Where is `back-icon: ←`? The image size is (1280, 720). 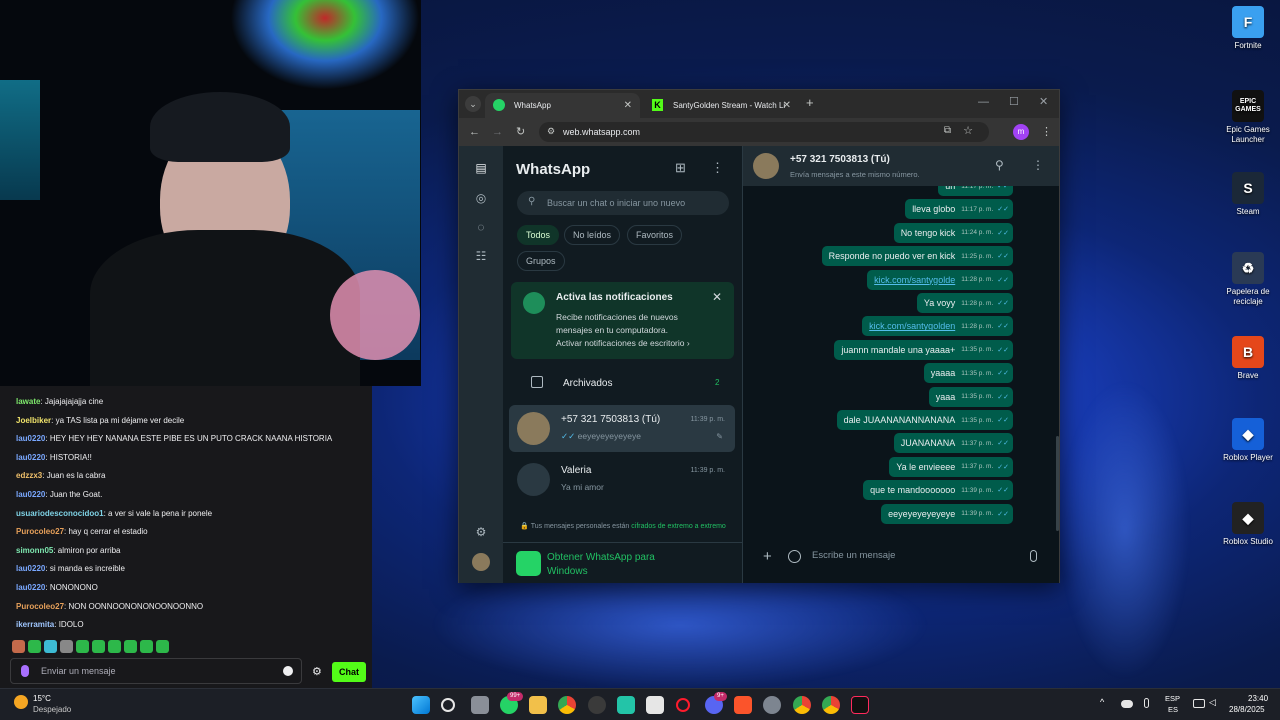
back-icon: ← is located at coordinates (474, 132).